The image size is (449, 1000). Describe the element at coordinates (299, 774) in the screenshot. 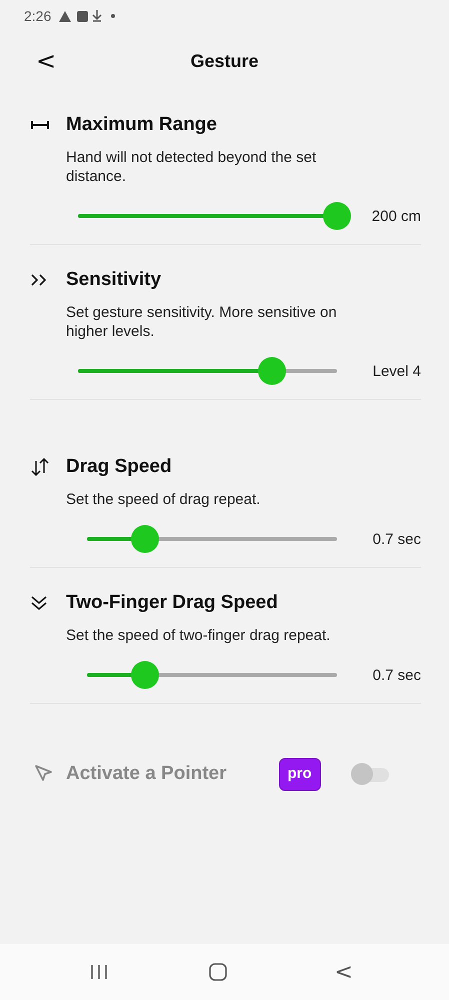

I see `pro-badge: pro` at that location.